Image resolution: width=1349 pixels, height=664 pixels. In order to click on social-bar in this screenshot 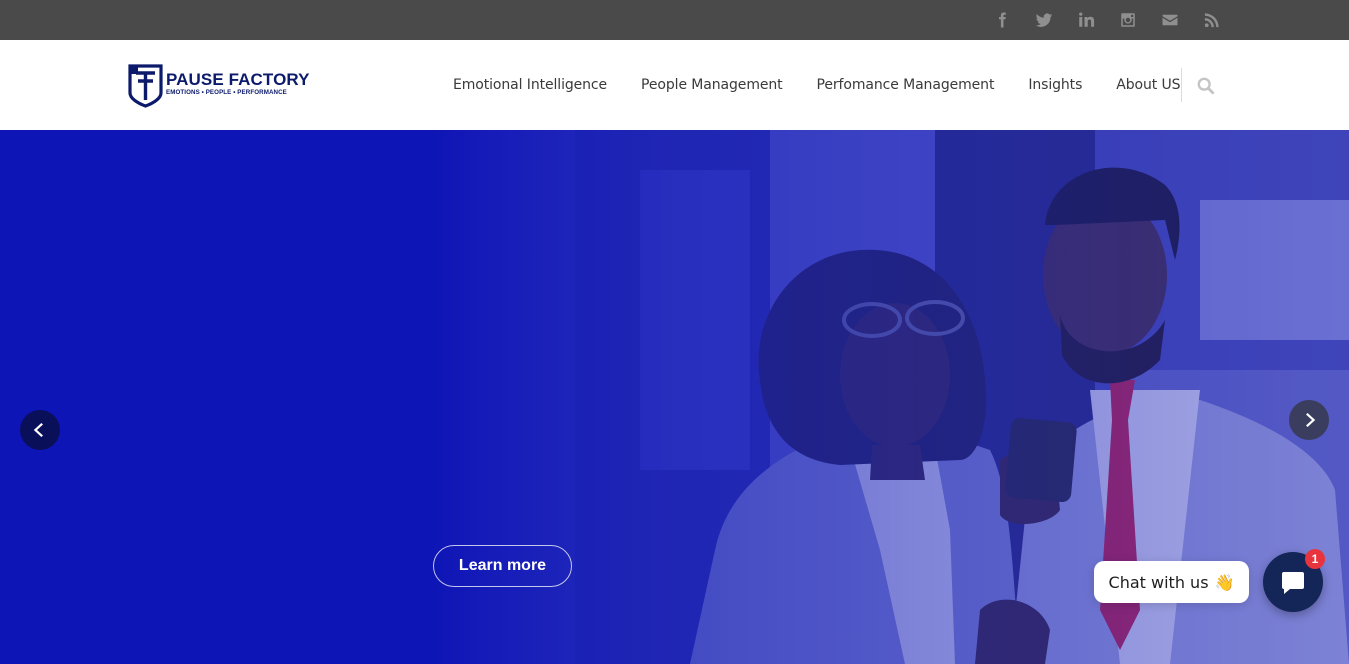, I will do `click(674, 20)`.